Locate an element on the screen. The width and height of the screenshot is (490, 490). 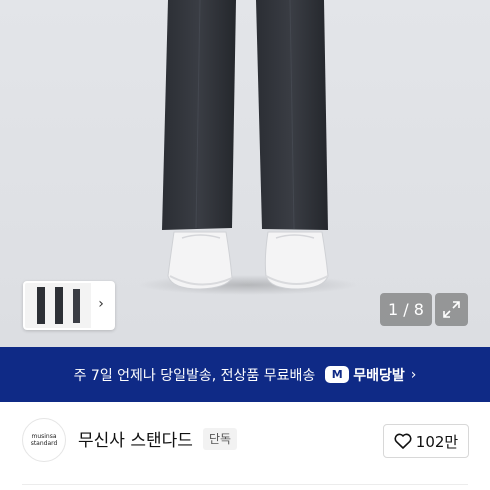
thumbnail-strip: › is located at coordinates (69, 305).